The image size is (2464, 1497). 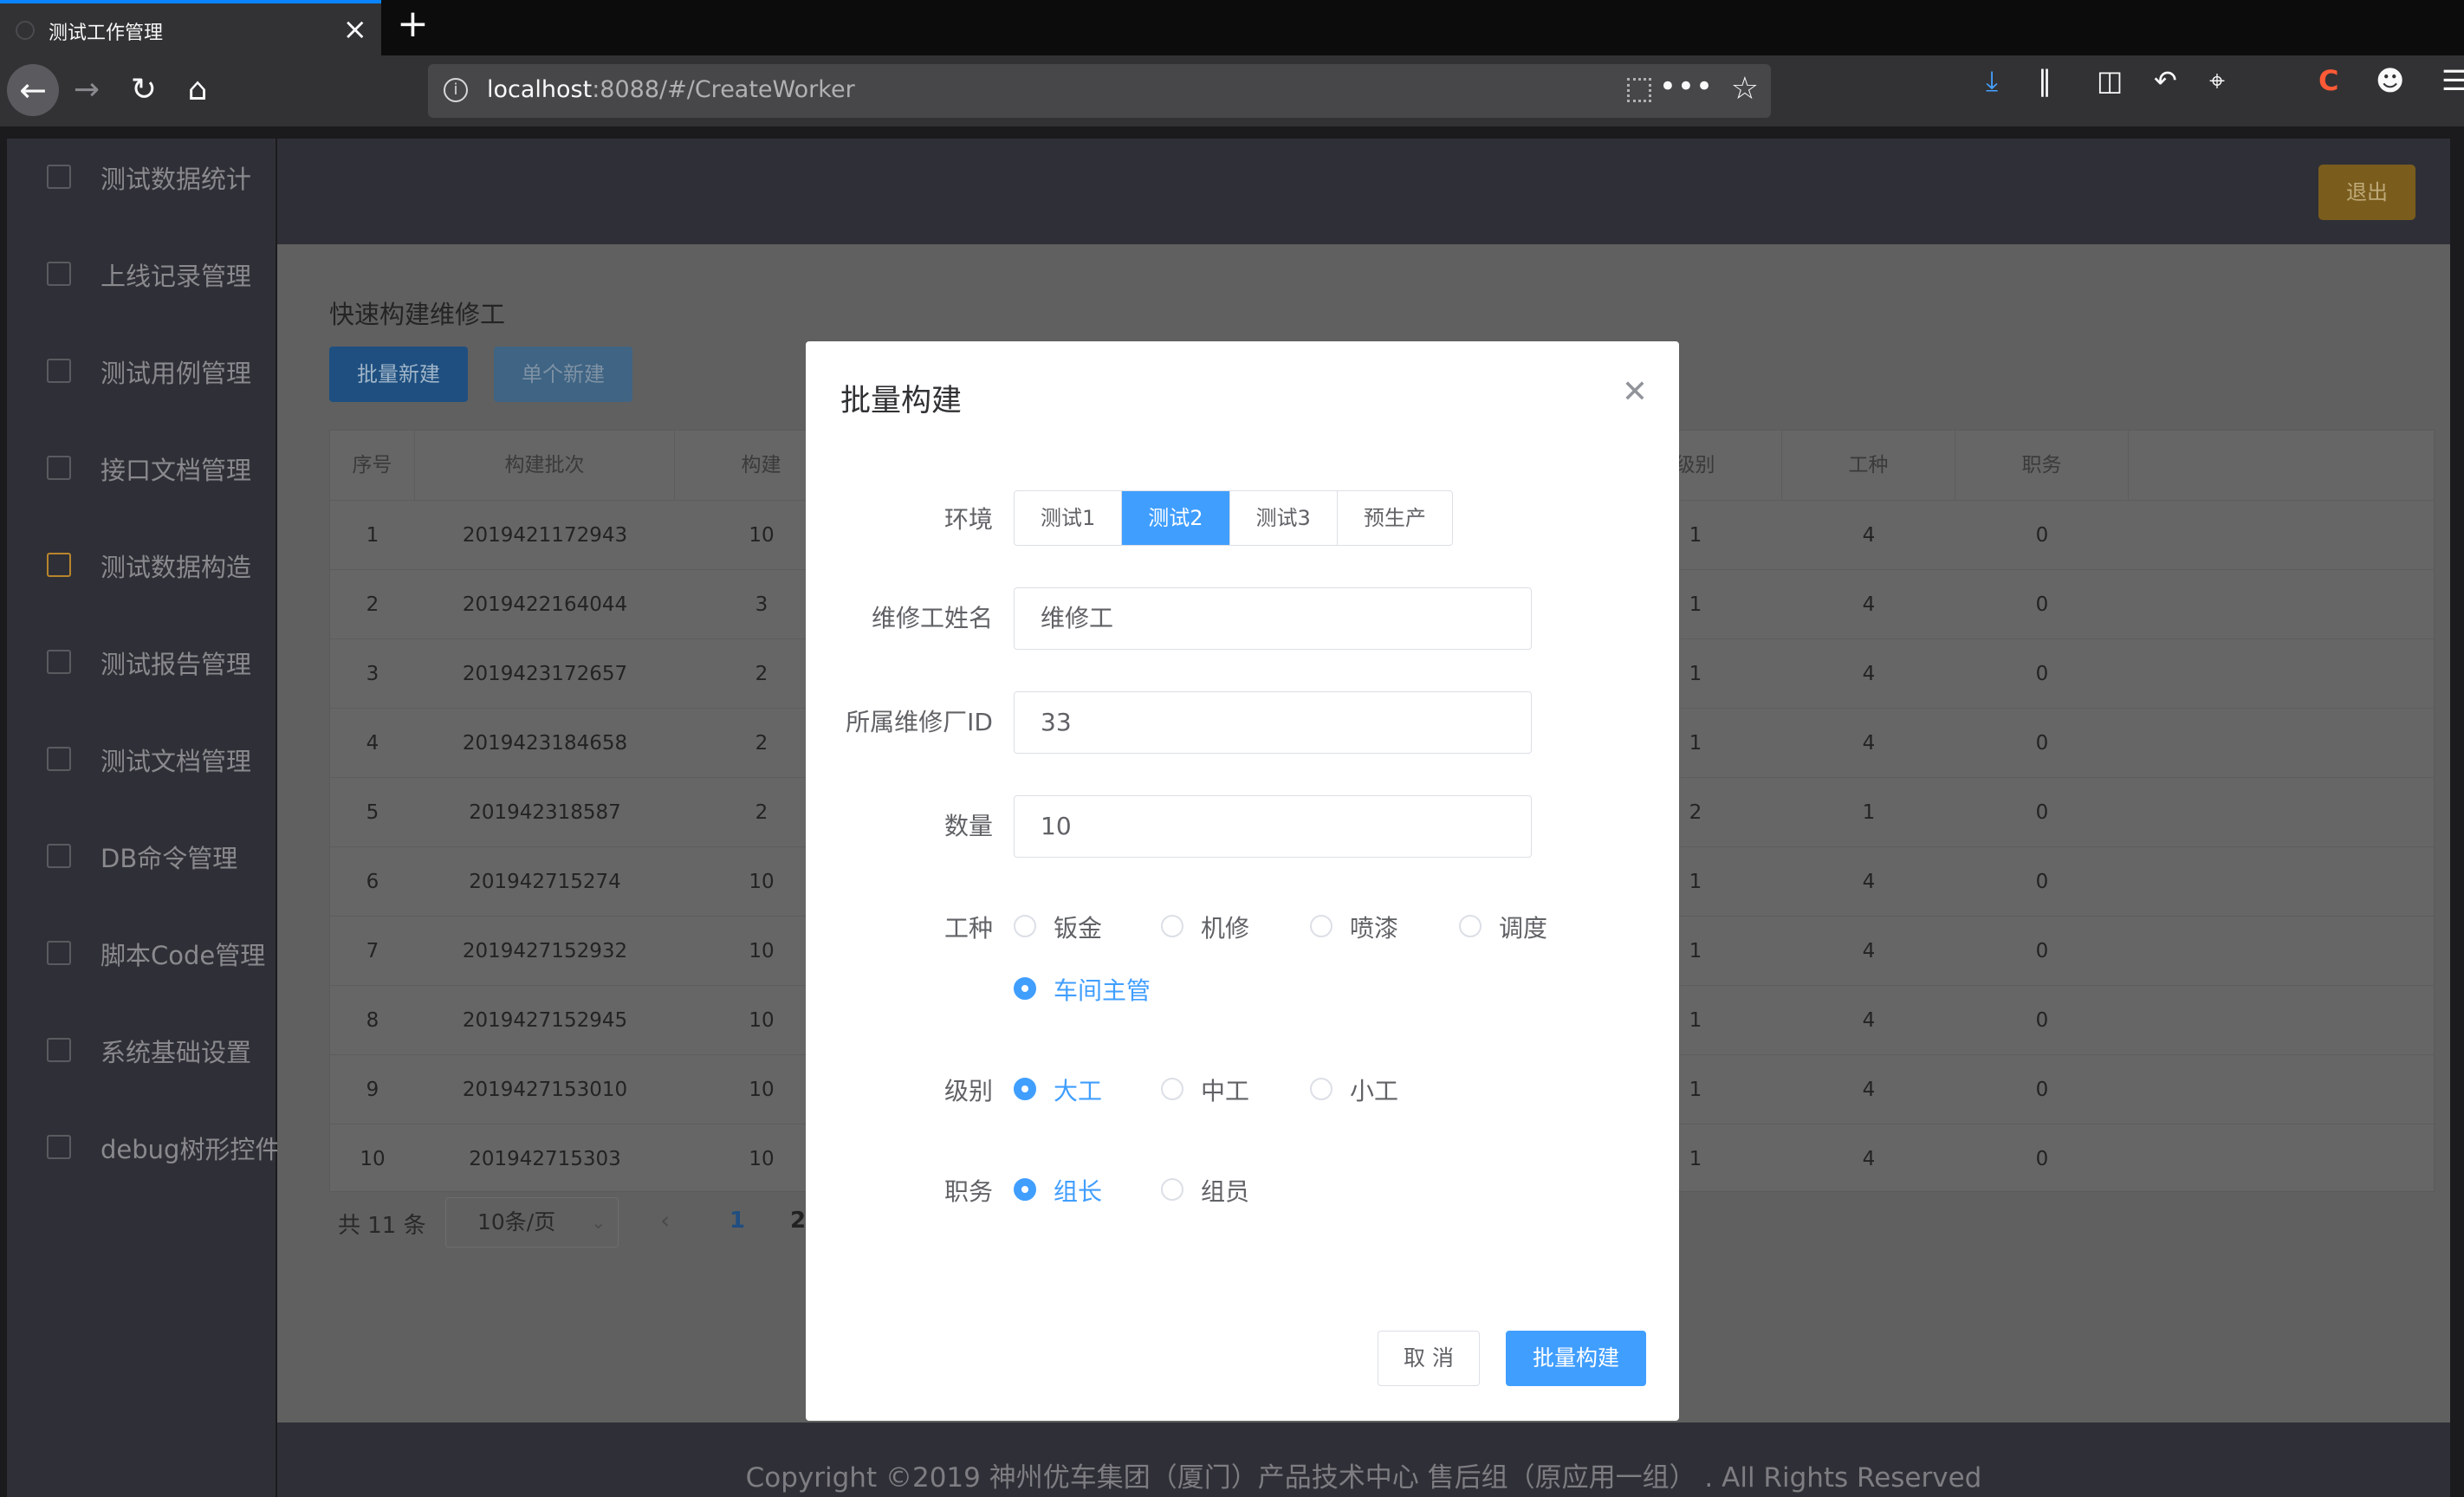 What do you see at coordinates (59, 1147) in the screenshot?
I see `tree-doc-icon` at bounding box center [59, 1147].